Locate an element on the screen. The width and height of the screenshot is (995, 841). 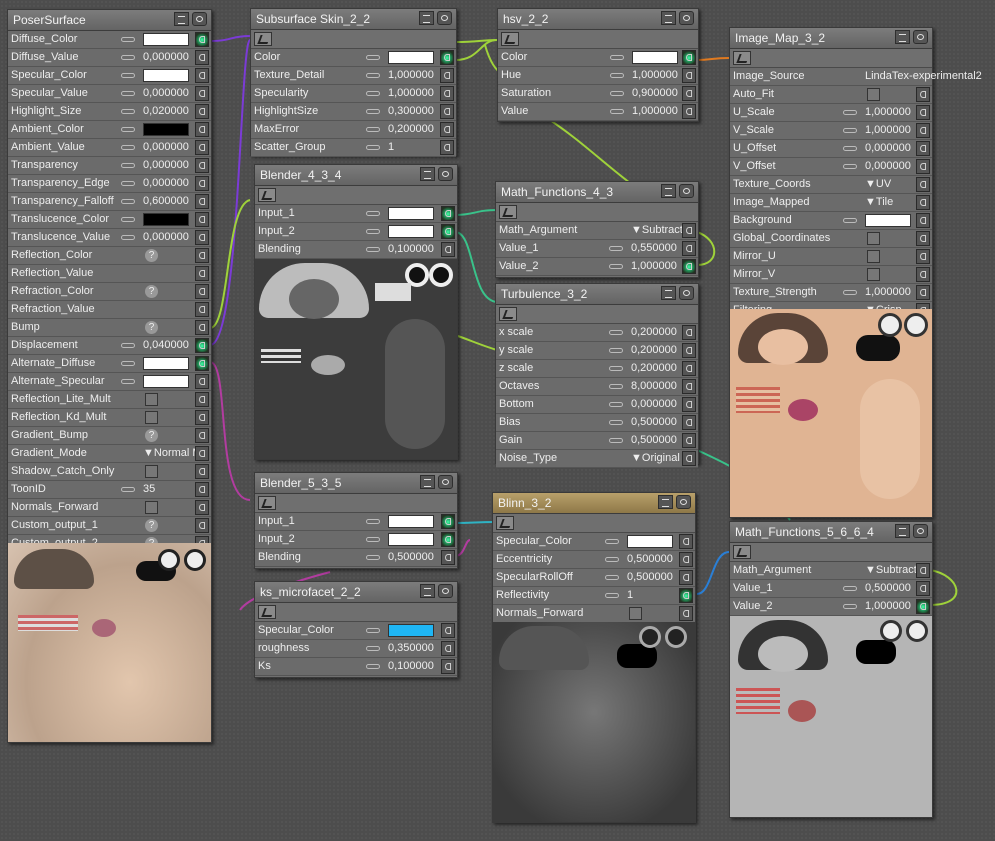
node-title: Math_Functions_5_6_6_4 is located at coordinates (831, 532).